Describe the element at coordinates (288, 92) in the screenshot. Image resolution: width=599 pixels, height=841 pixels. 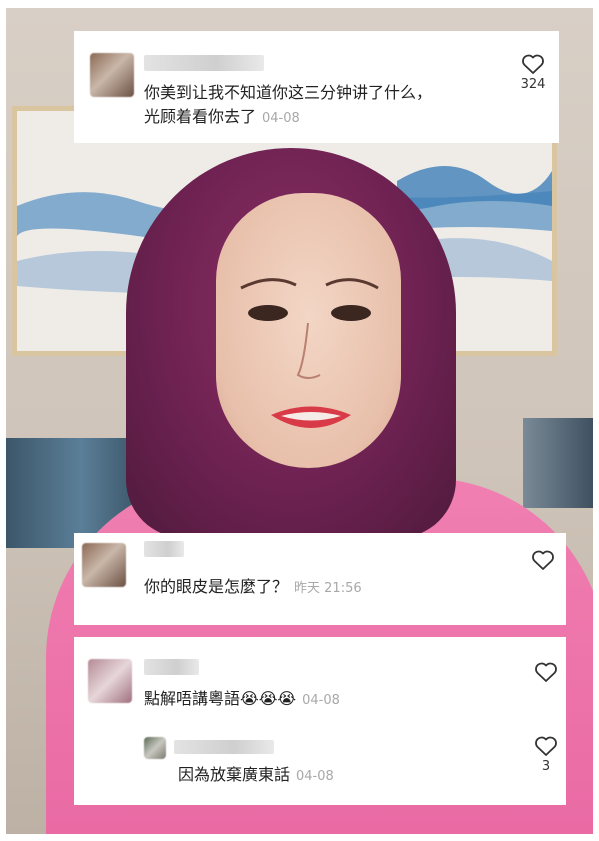
I see `comment-text-line1: 你美到让我不知道你这三分钟讲了什么，` at that location.